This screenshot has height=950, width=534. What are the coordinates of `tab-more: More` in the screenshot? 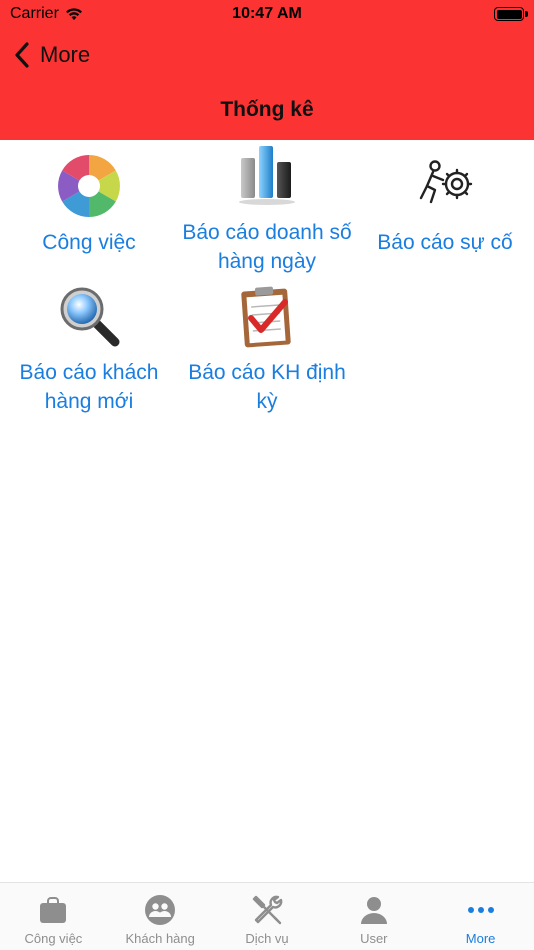 It's located at (480, 916).